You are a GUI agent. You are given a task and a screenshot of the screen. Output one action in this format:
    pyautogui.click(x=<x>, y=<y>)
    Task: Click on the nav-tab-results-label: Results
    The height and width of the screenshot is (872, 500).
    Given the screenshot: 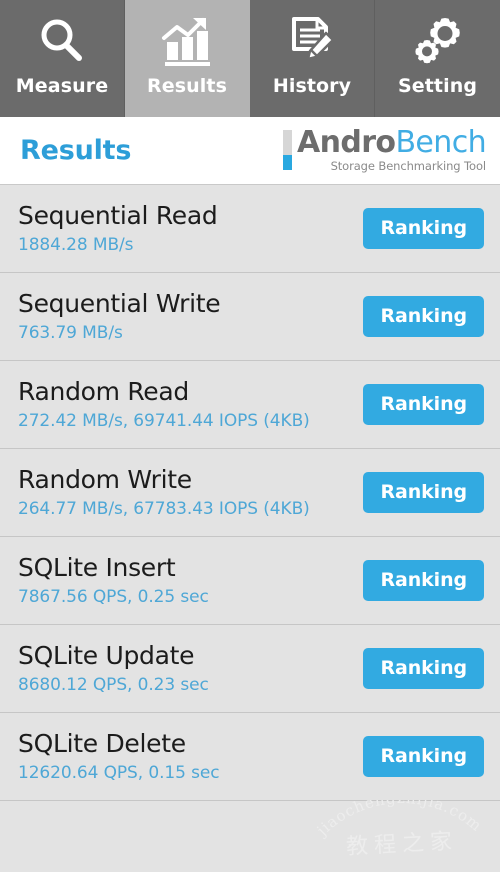 What is the action you would take?
    pyautogui.click(x=187, y=86)
    